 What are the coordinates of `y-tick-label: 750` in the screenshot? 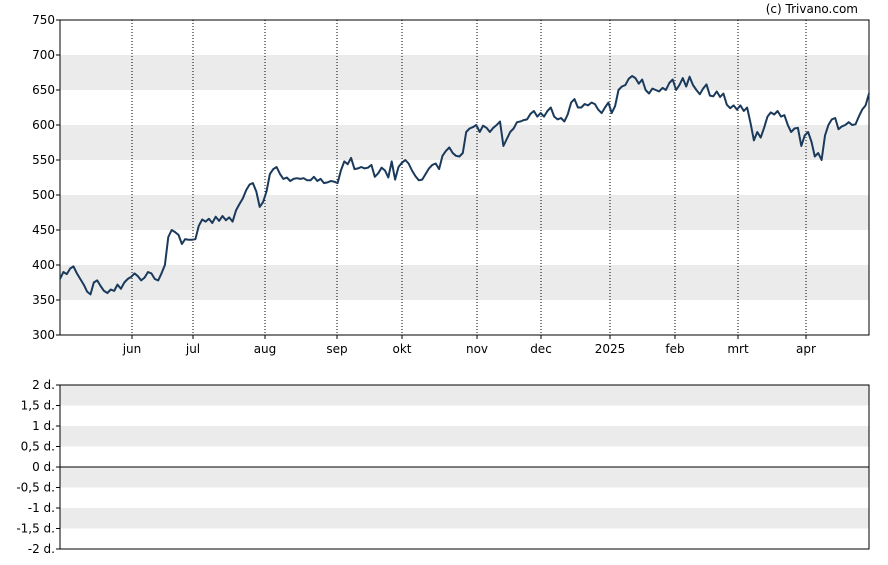 It's located at (43, 20).